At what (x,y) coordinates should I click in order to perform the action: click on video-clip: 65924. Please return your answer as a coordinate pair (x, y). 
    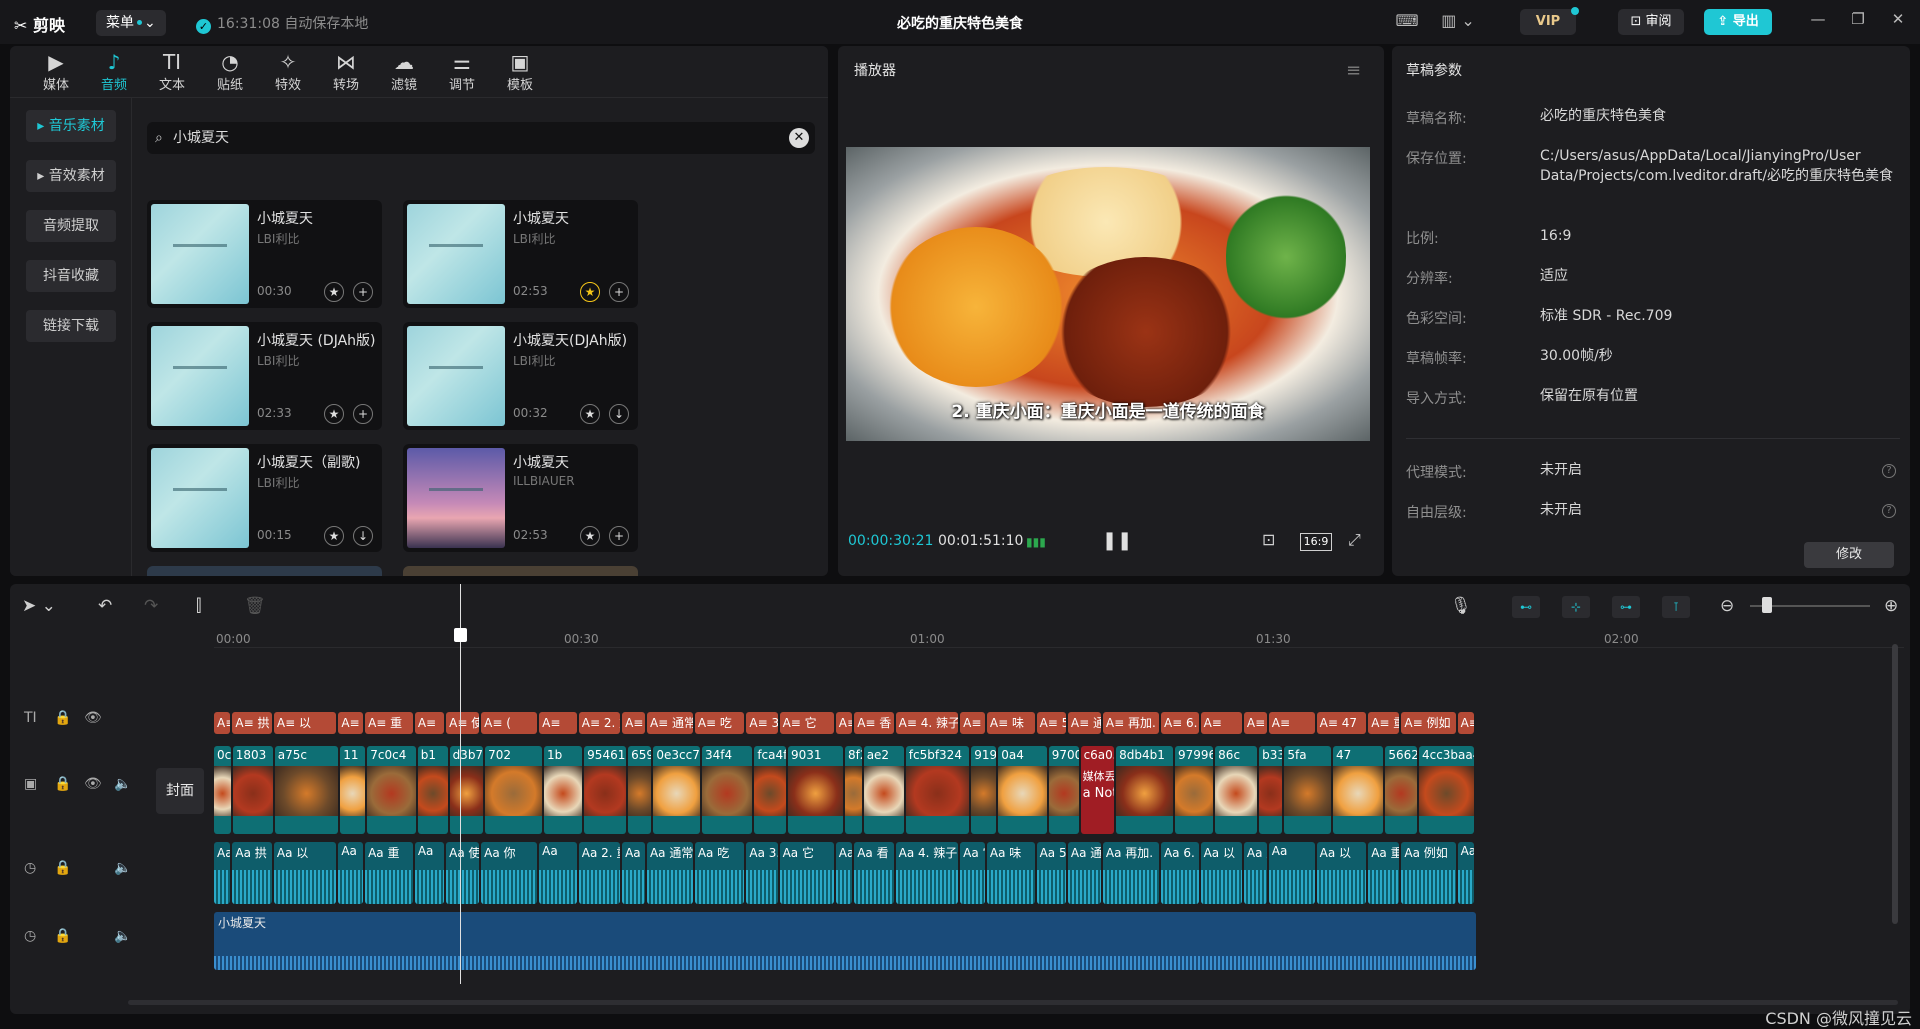
    Looking at the image, I should click on (640, 790).